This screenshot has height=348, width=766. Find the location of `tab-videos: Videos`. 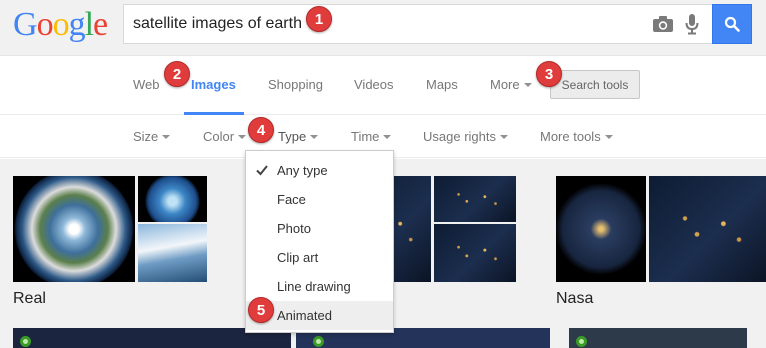

tab-videos: Videos is located at coordinates (374, 84).